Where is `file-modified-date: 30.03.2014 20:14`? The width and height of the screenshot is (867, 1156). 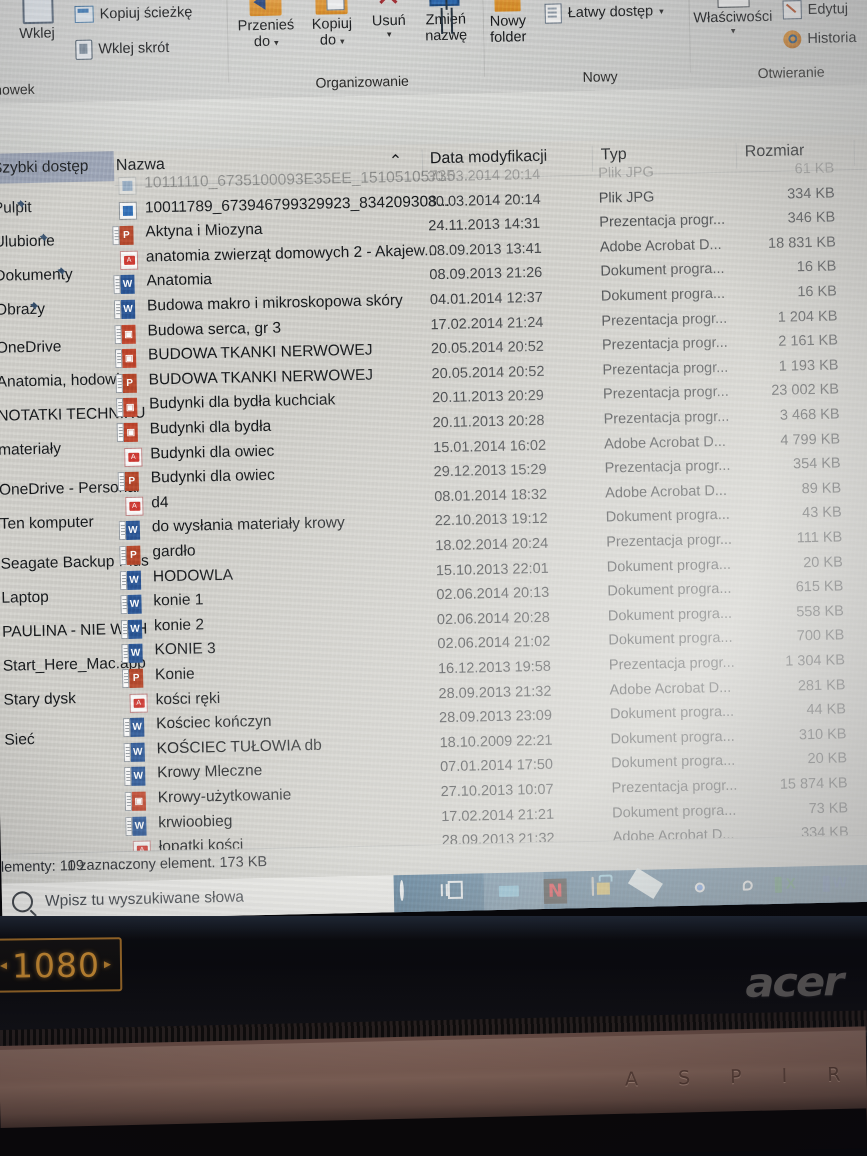 file-modified-date: 30.03.2014 20:14 is located at coordinates (484, 200).